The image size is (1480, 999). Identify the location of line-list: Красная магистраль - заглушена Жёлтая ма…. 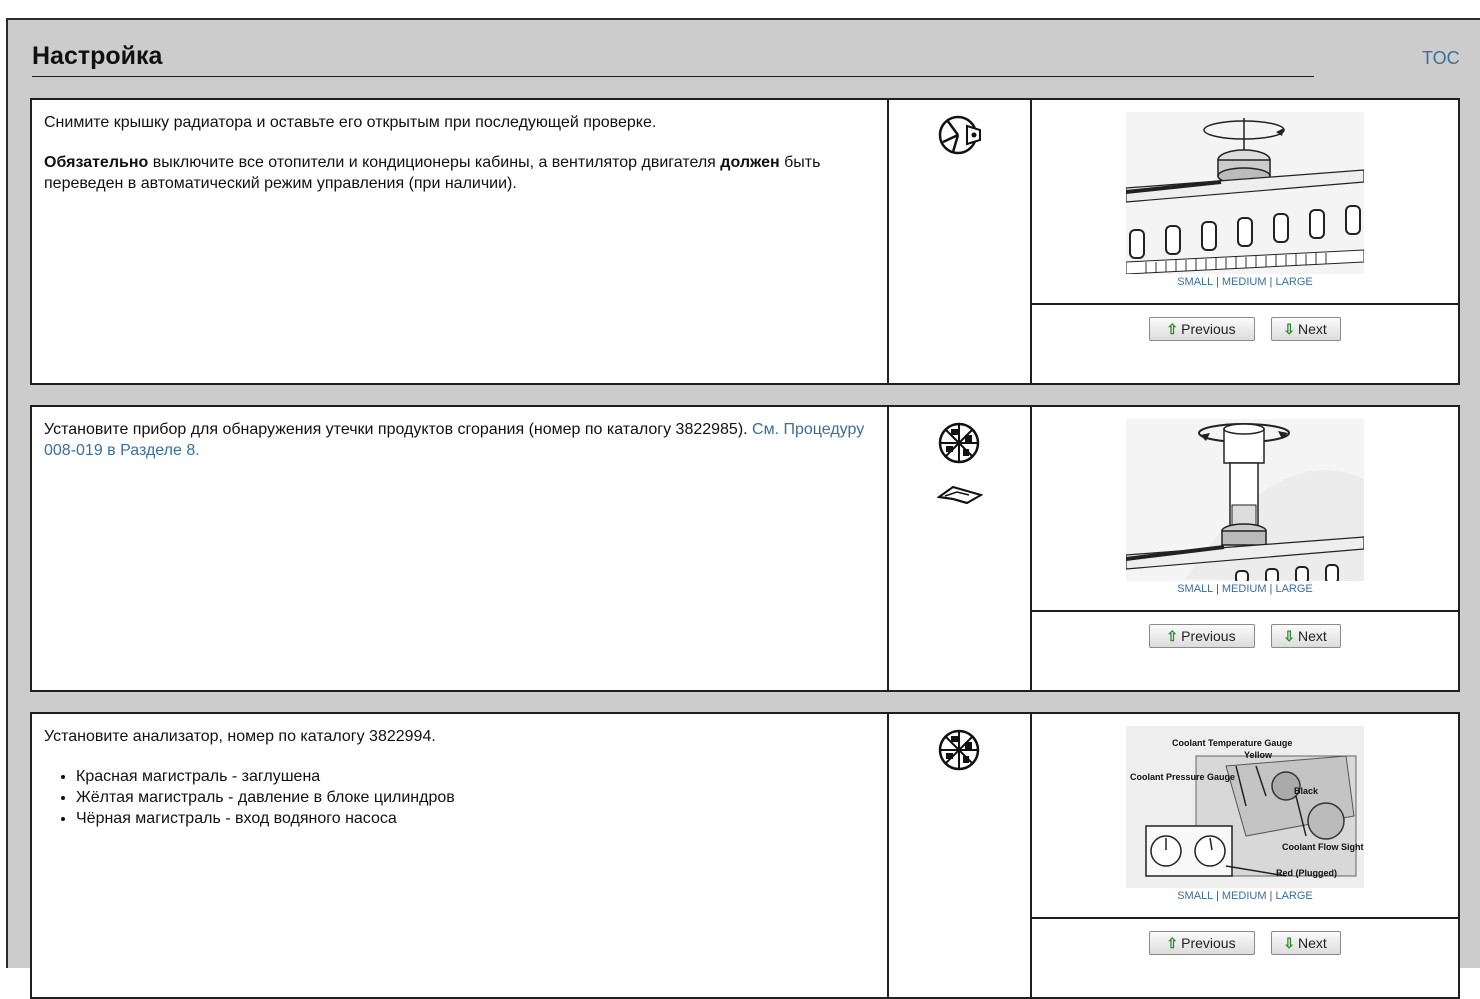
(459, 797).